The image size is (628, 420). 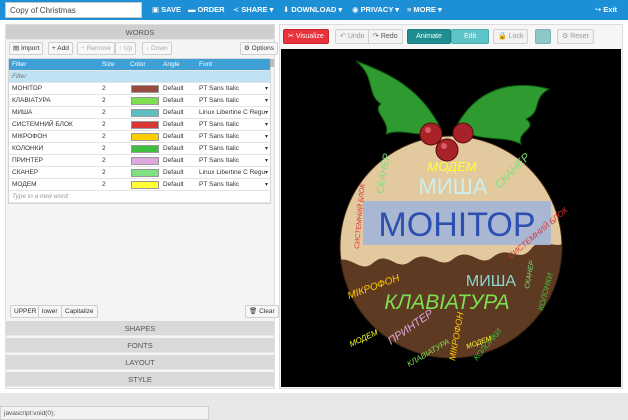 I want to click on column-header-font: Font, so click(x=232, y=65).